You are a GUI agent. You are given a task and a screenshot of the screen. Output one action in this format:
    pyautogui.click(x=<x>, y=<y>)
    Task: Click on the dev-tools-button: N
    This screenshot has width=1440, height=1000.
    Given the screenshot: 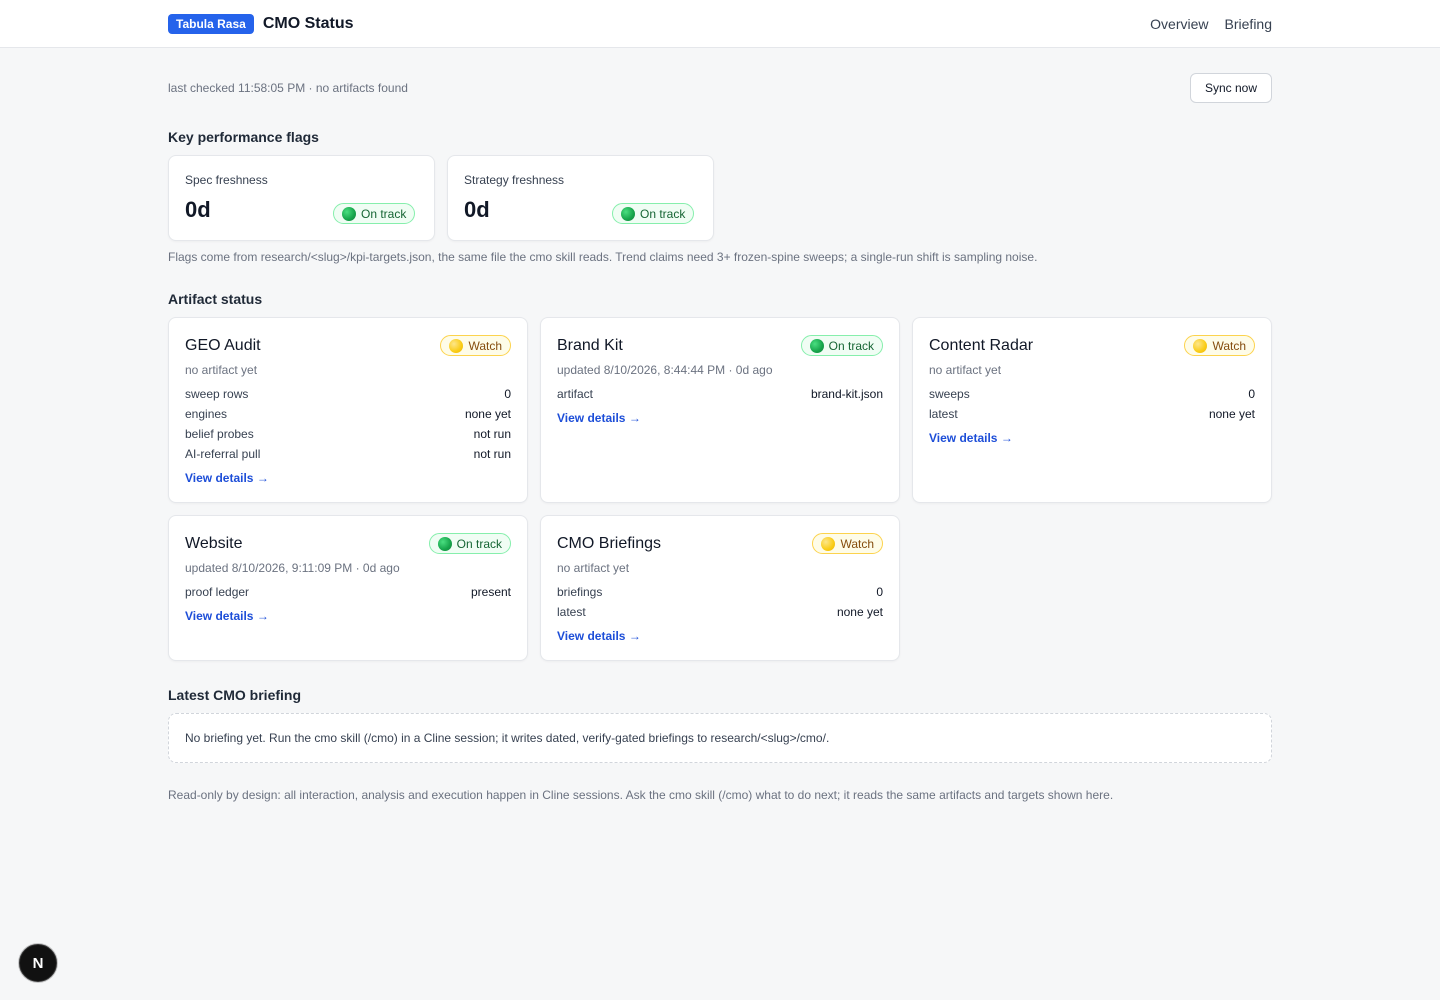 What is the action you would take?
    pyautogui.click(x=38, y=963)
    